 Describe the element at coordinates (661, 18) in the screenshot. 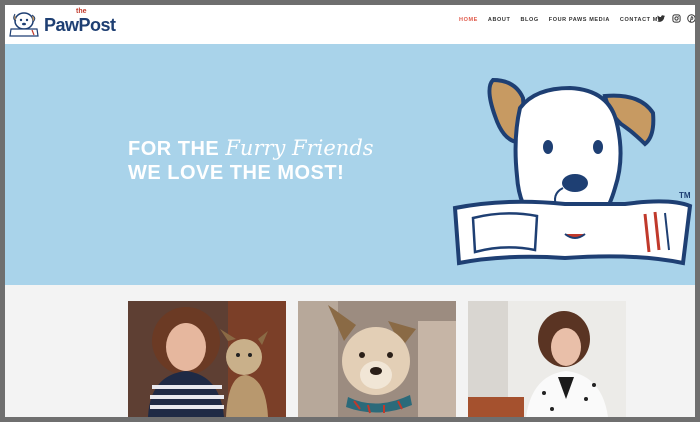

I see `twitter-icon` at that location.